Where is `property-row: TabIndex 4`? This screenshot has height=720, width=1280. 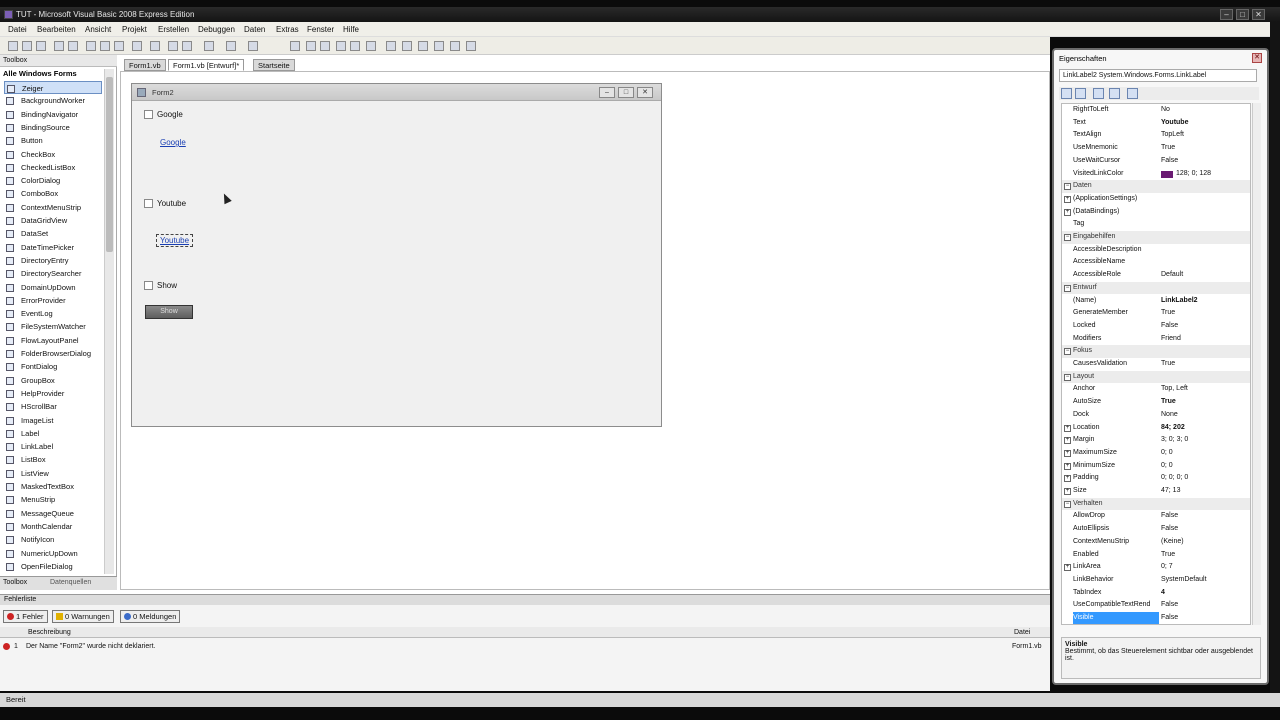 property-row: TabIndex 4 is located at coordinates (1156, 593).